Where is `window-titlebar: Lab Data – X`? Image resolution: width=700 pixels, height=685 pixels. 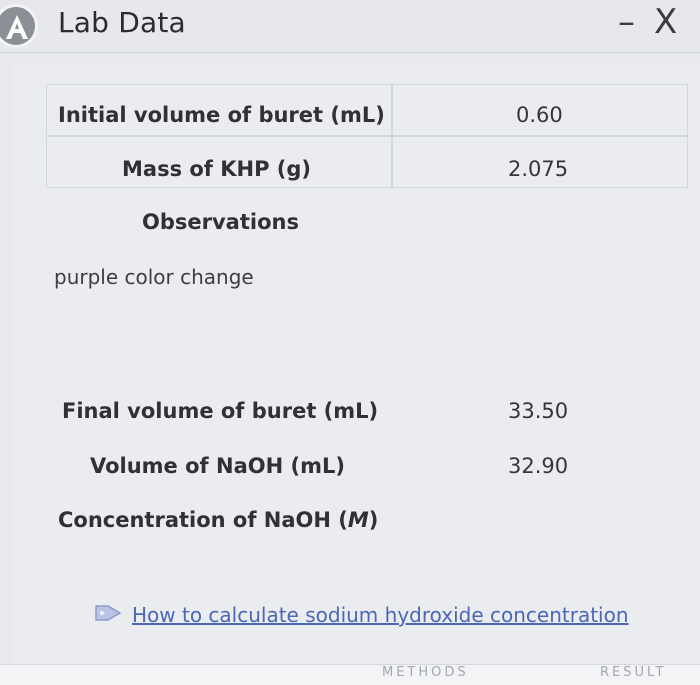 window-titlebar: Lab Data – X is located at coordinates (350, 26).